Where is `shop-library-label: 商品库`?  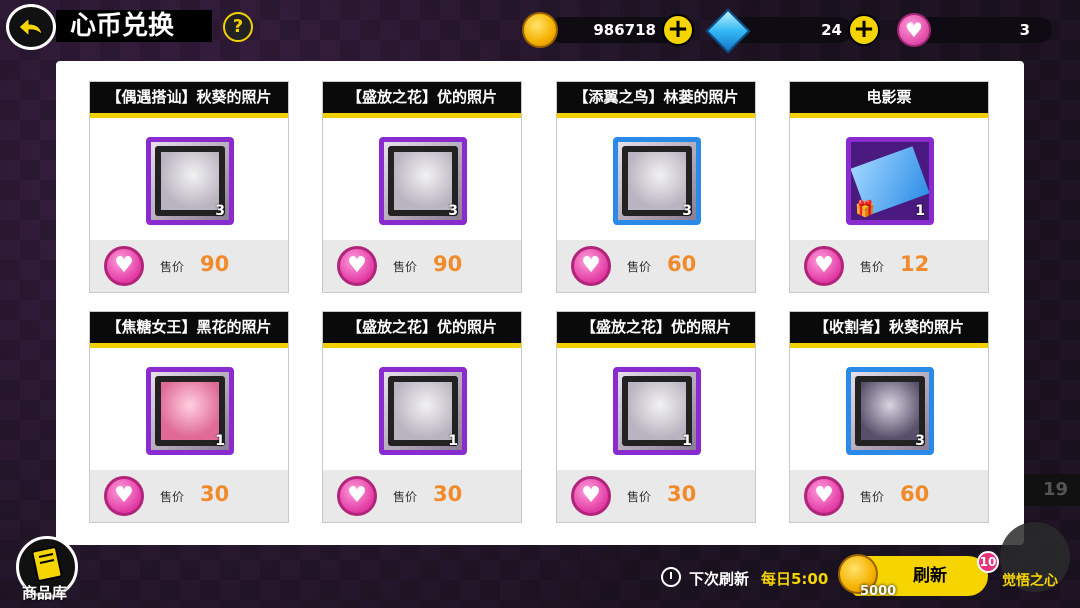
shop-library-label: 商品库 is located at coordinates (45, 593).